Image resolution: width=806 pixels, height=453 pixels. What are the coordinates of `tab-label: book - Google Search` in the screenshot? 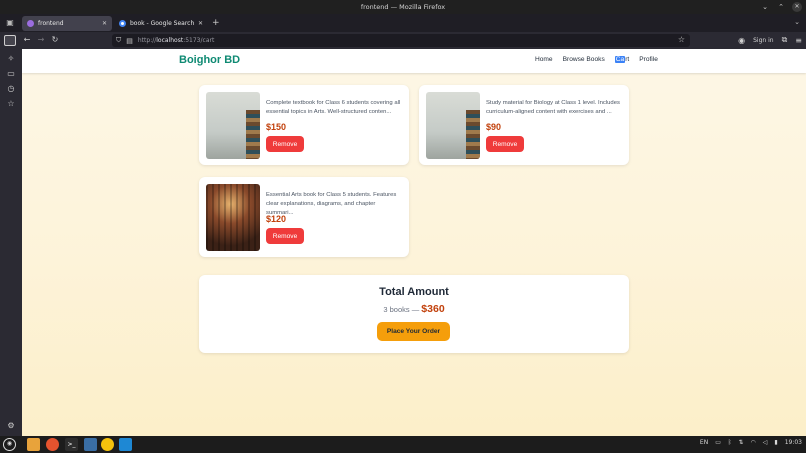 It's located at (162, 23).